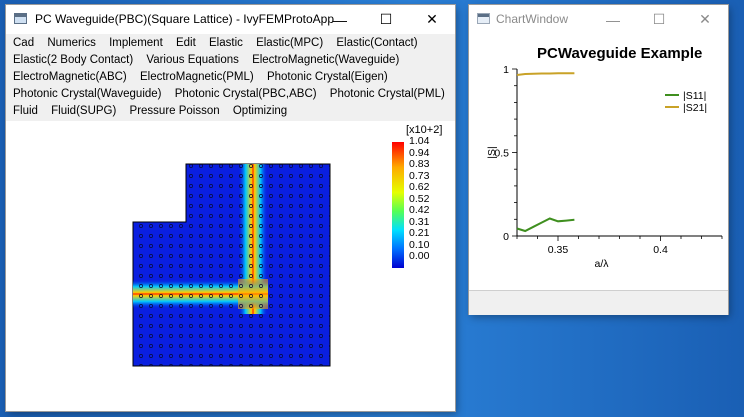 This screenshot has height=417, width=744. I want to click on main-minimize-button: —, so click(340, 19).